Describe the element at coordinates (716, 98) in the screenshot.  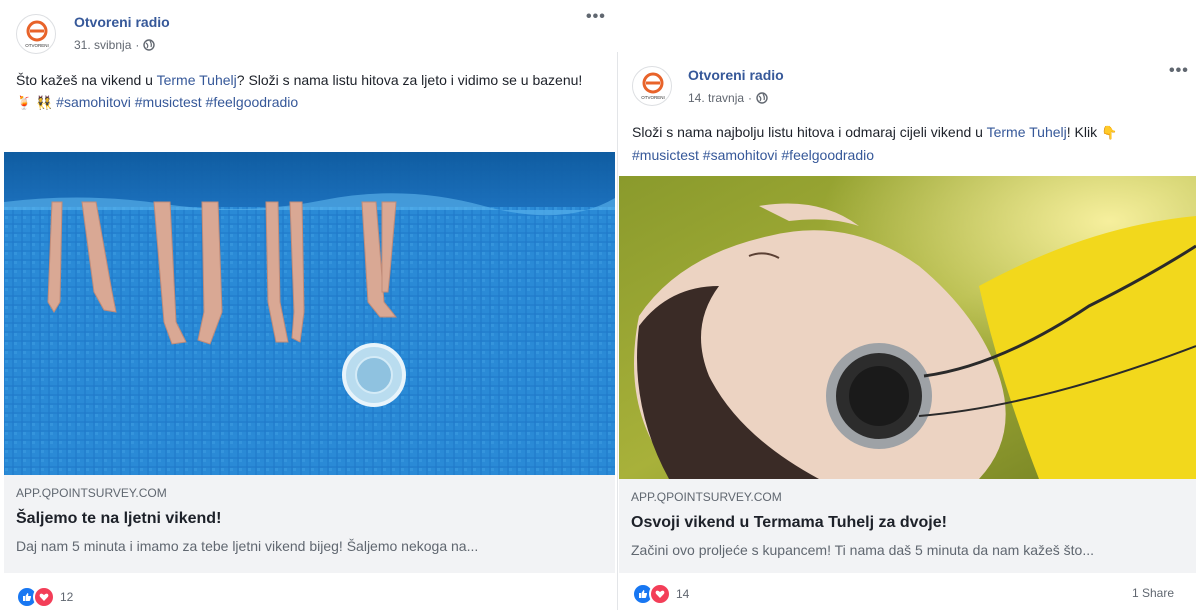
I see `post-date: 14. travnja` at that location.